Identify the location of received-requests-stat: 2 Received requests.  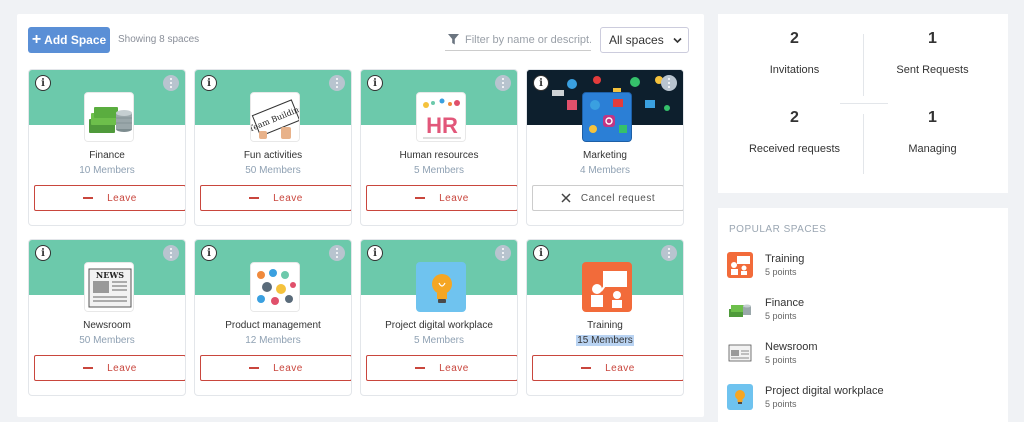
(794, 132).